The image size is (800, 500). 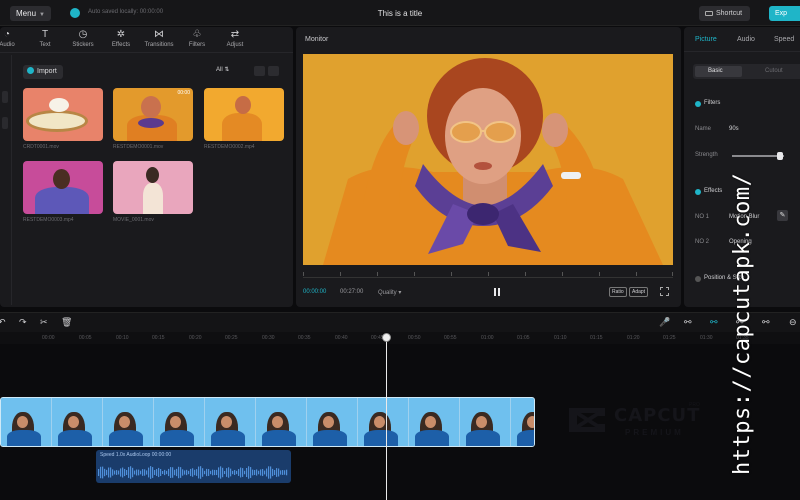 What do you see at coordinates (698, 192) in the screenshot?
I see `effects-toggle` at bounding box center [698, 192].